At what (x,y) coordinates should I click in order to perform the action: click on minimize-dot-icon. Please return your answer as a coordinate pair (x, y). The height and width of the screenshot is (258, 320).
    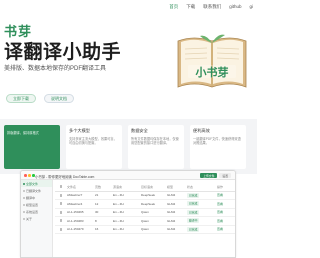
    Looking at the image, I should click on (29, 175).